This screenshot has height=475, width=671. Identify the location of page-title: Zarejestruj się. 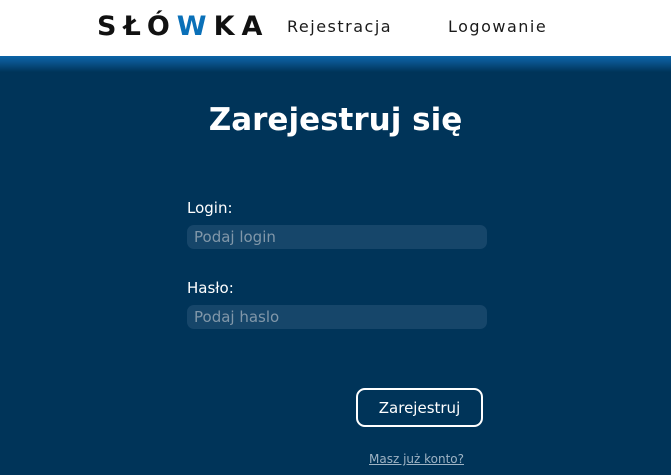
(335, 120).